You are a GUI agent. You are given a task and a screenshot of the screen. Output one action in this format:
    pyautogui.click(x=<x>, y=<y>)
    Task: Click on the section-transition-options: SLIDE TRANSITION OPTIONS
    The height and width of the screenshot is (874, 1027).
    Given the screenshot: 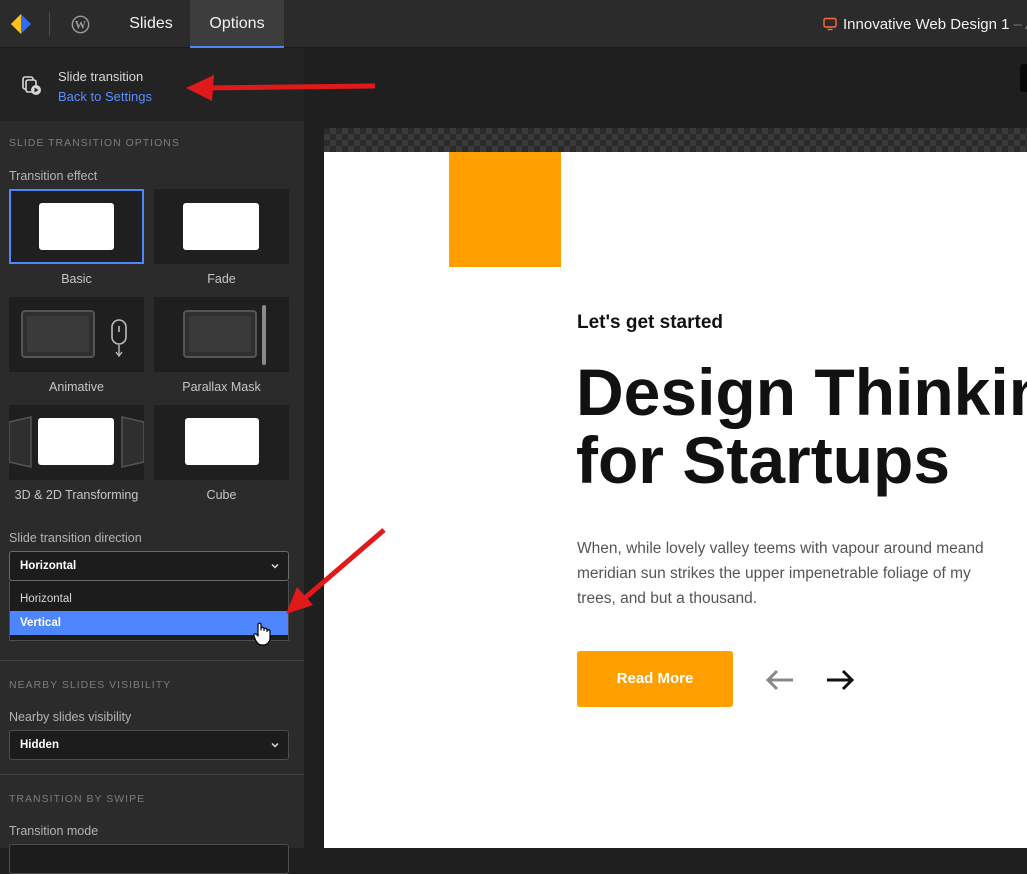 What is the action you would take?
    pyautogui.click(x=94, y=143)
    